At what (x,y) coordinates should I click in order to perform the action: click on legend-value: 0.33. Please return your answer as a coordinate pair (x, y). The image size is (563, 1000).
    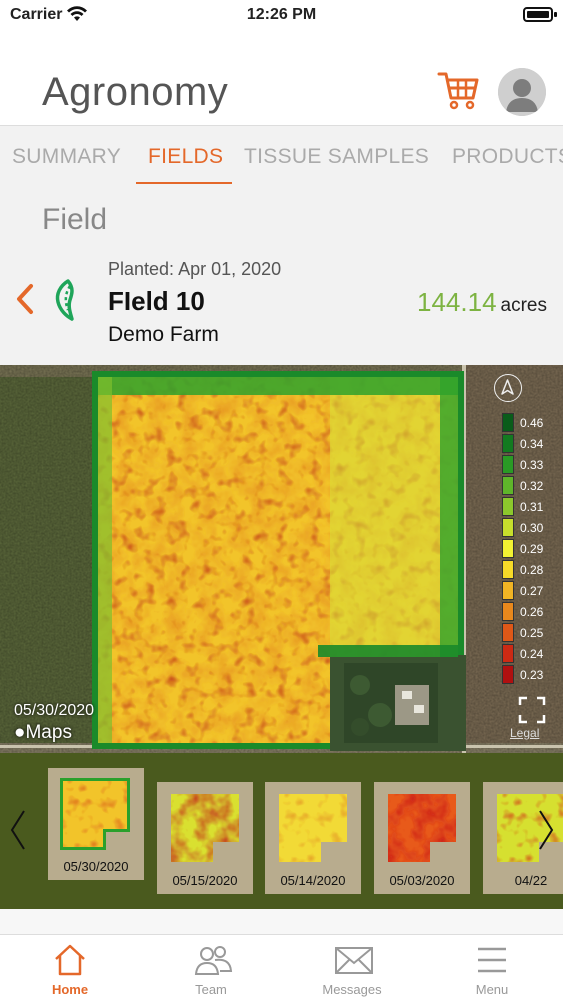
    Looking at the image, I should click on (532, 465).